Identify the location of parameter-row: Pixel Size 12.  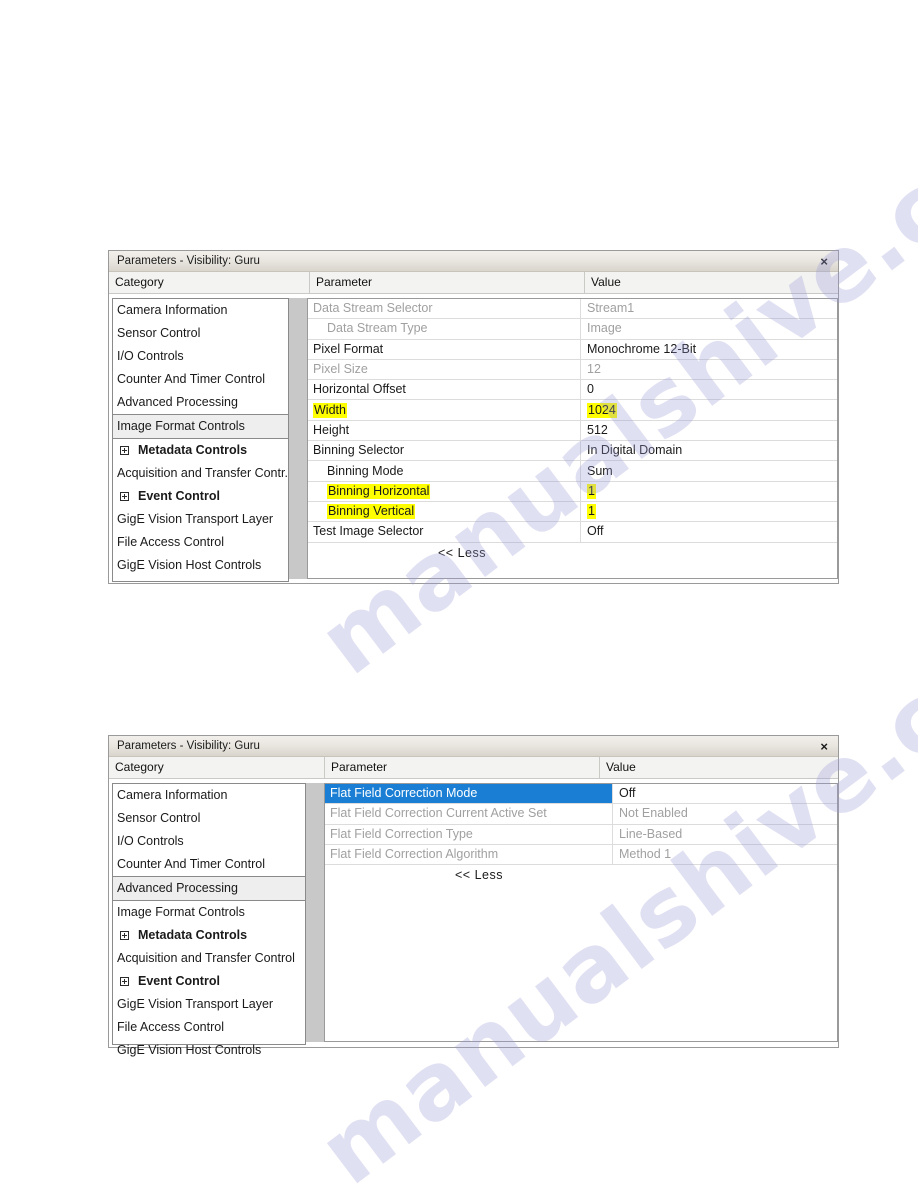
(572, 370).